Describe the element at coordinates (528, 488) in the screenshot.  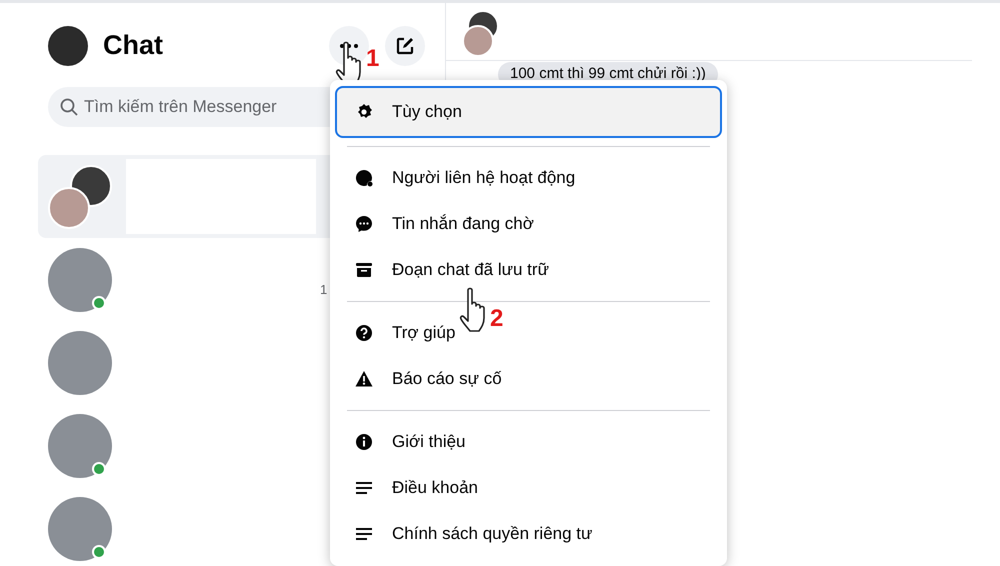
I see `menu-item: Điều khoản` at that location.